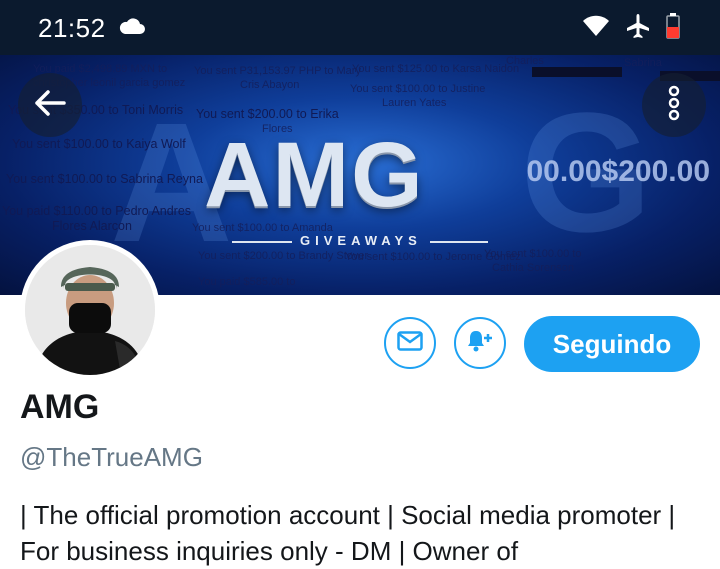 The width and height of the screenshot is (720, 569). I want to click on banner-transaction: You sent $100.00 to Sabrina Reyna, so click(104, 179).